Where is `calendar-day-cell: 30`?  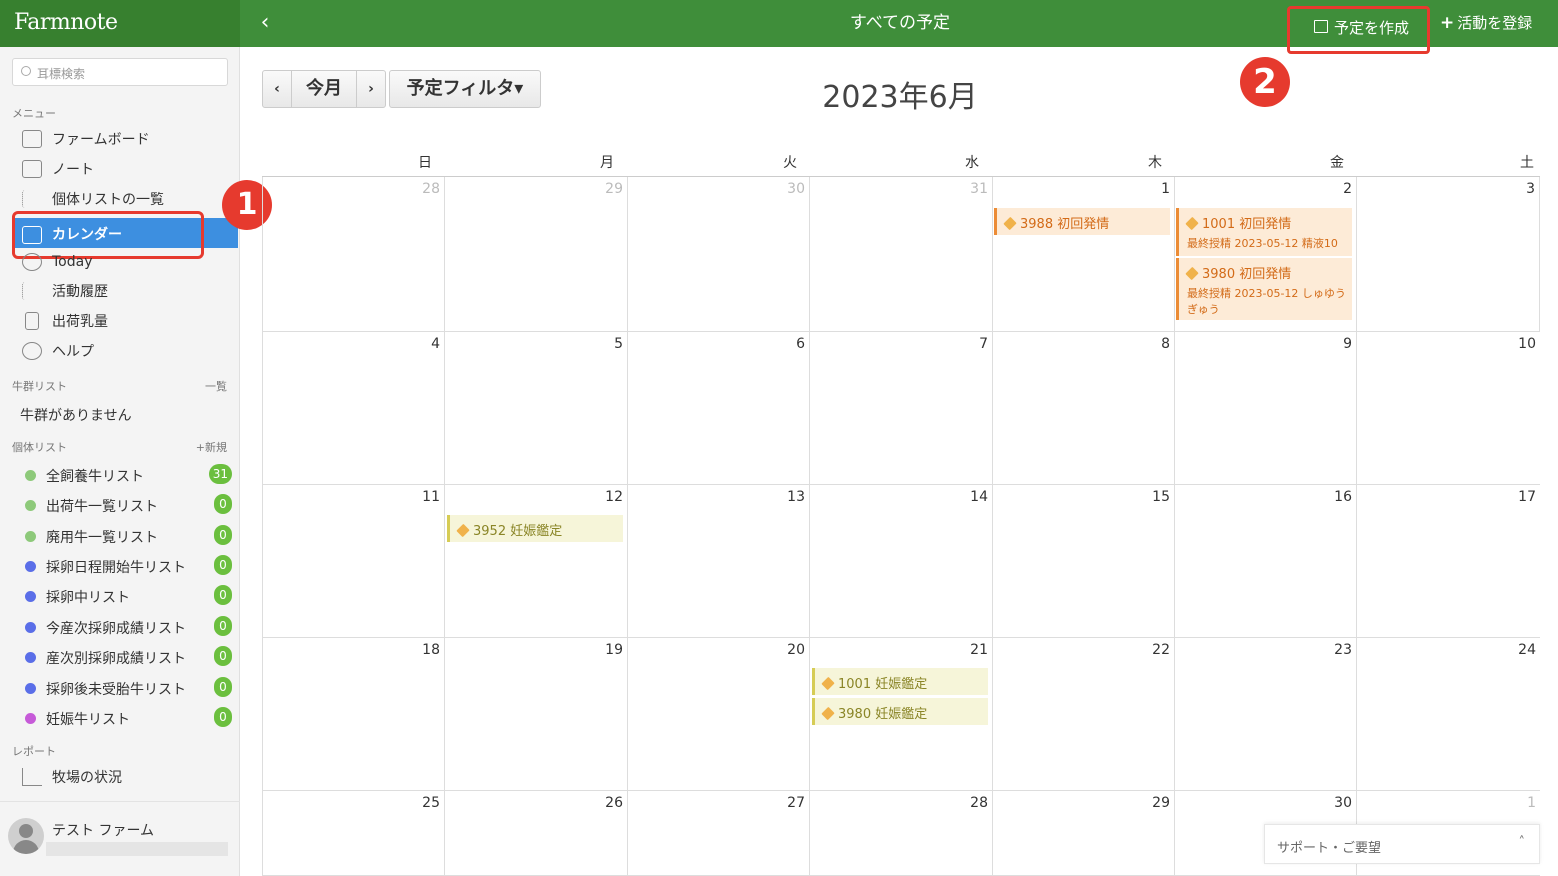 calendar-day-cell: 30 is located at coordinates (718, 254).